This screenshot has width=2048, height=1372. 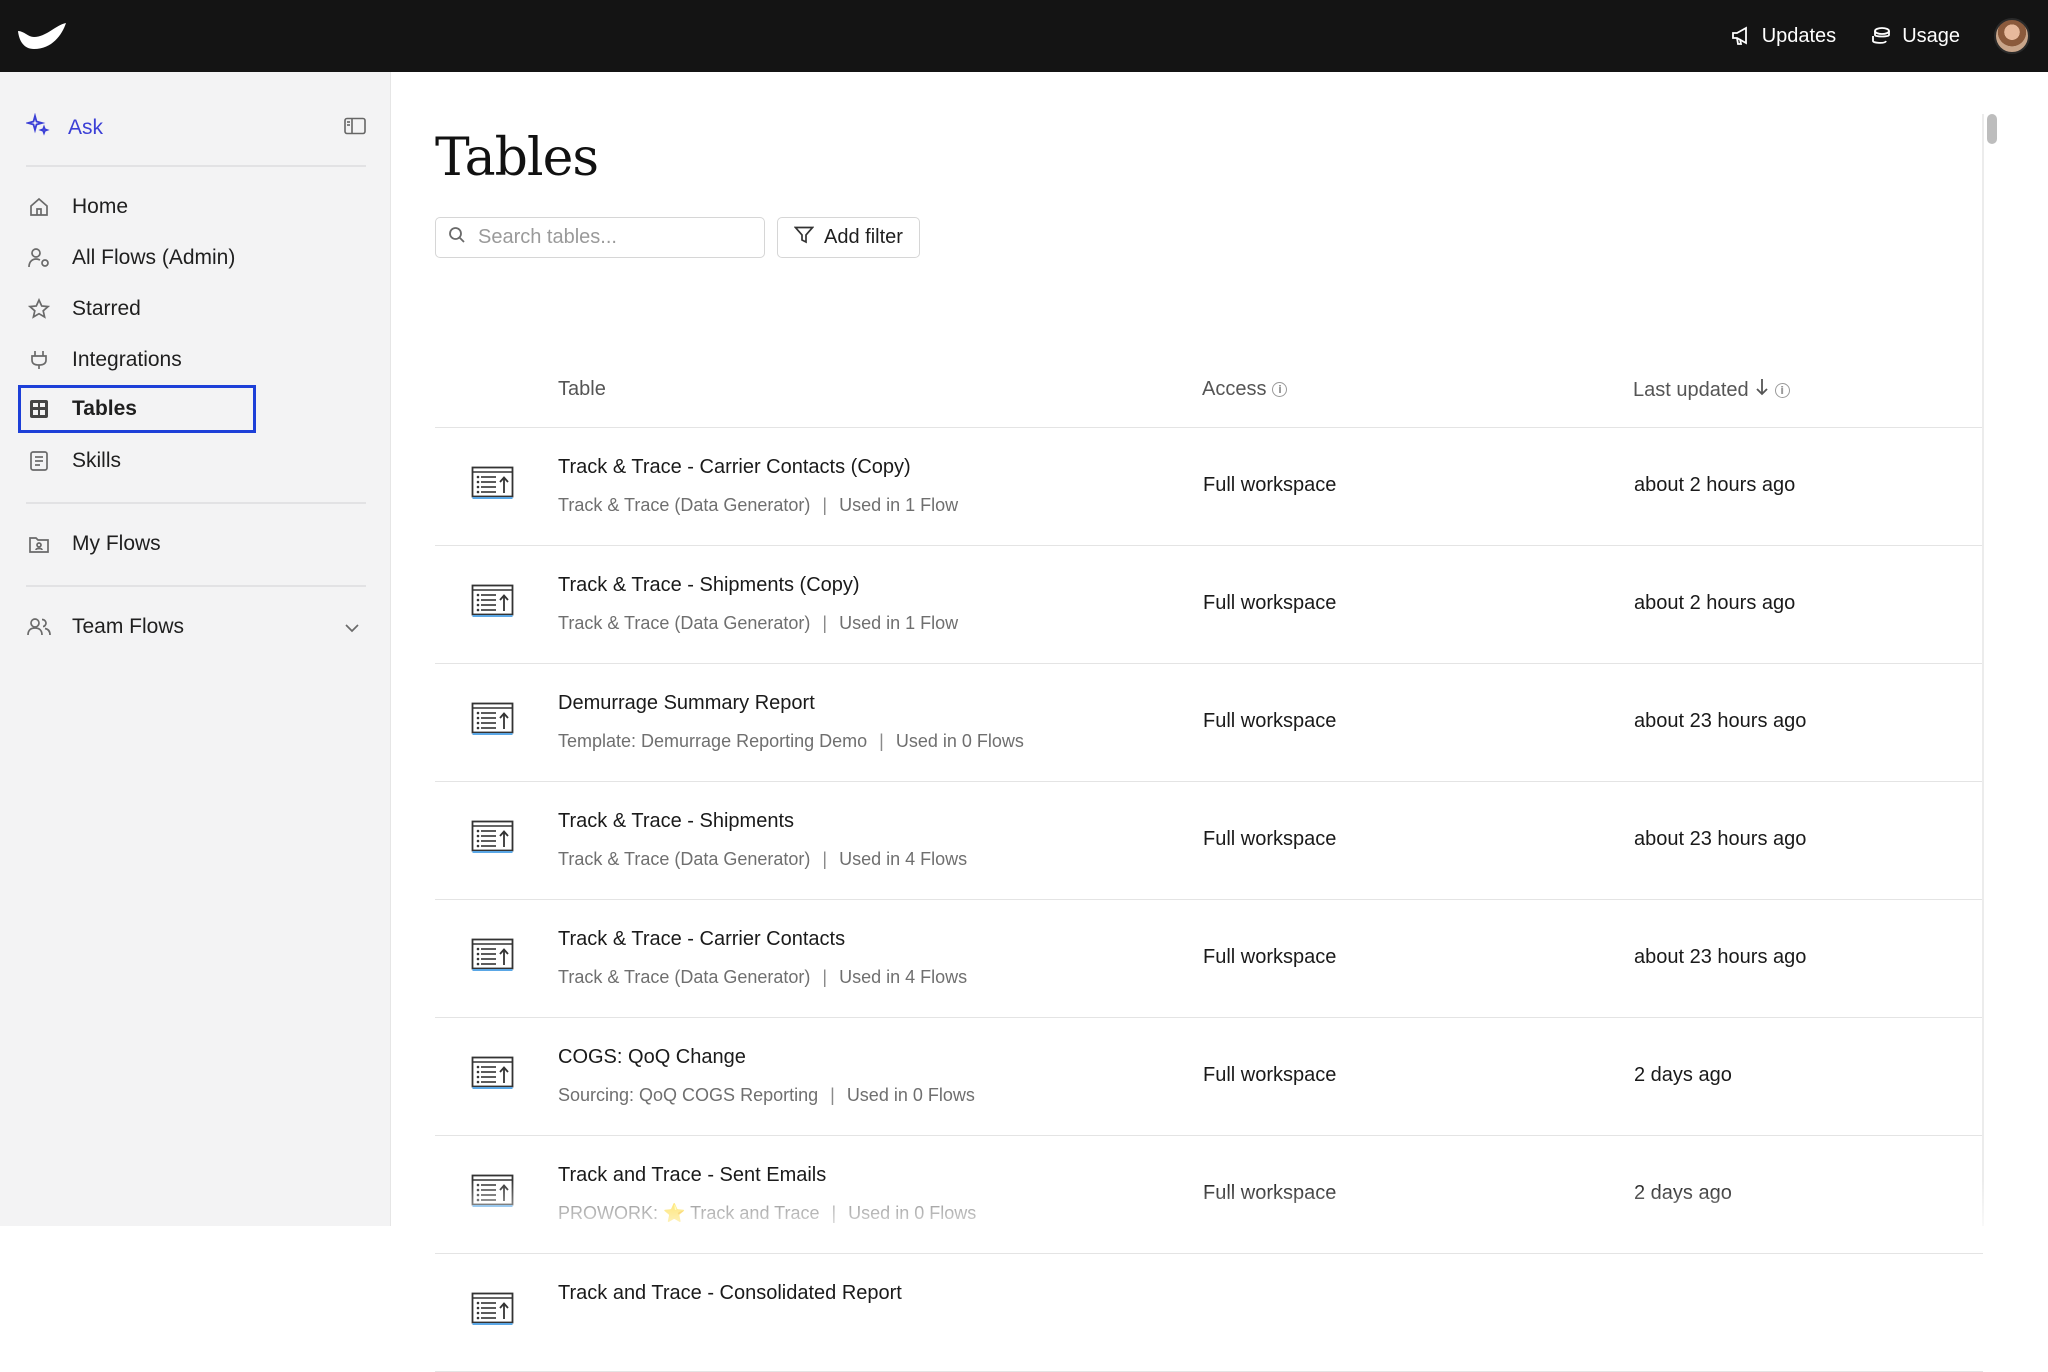 What do you see at coordinates (652, 1057) in the screenshot?
I see `table-name: COGS: QoQ Change` at bounding box center [652, 1057].